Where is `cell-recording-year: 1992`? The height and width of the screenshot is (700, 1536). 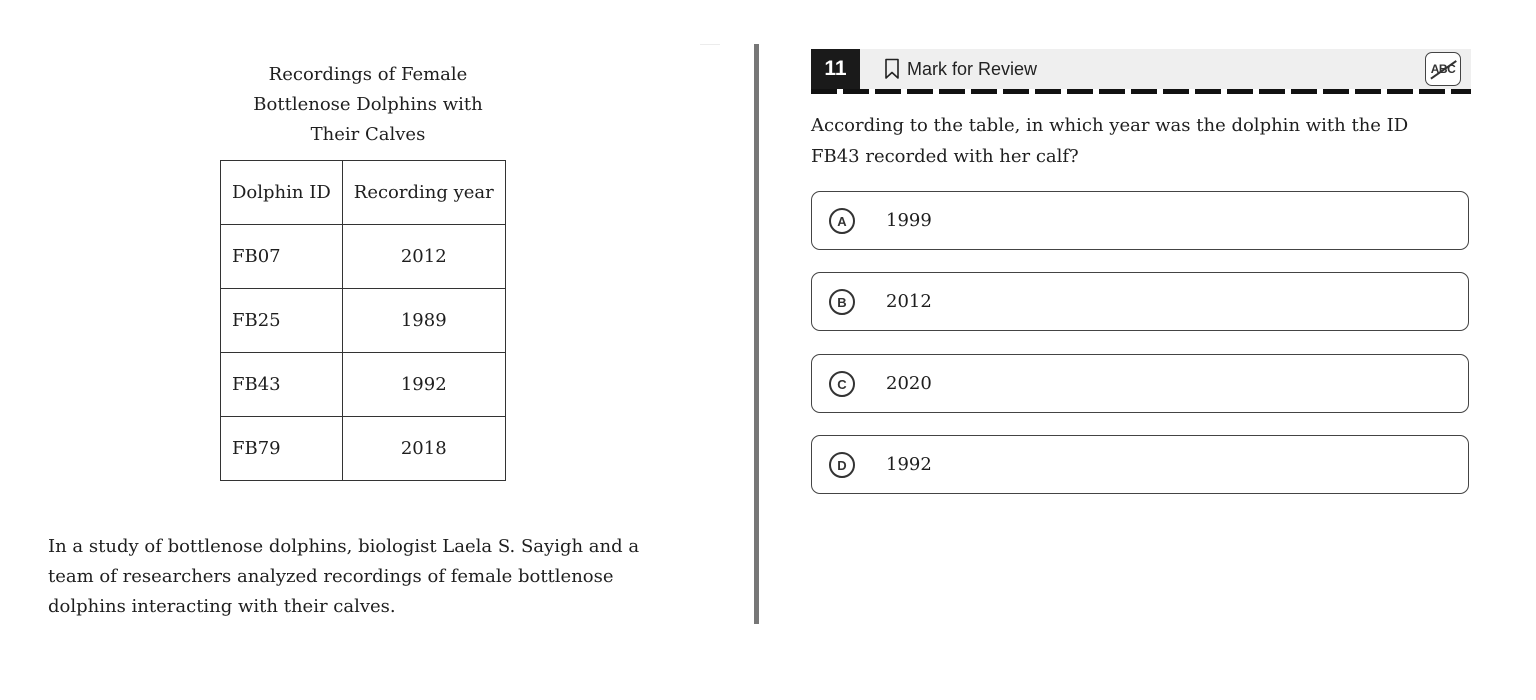
cell-recording-year: 1992 is located at coordinates (423, 384).